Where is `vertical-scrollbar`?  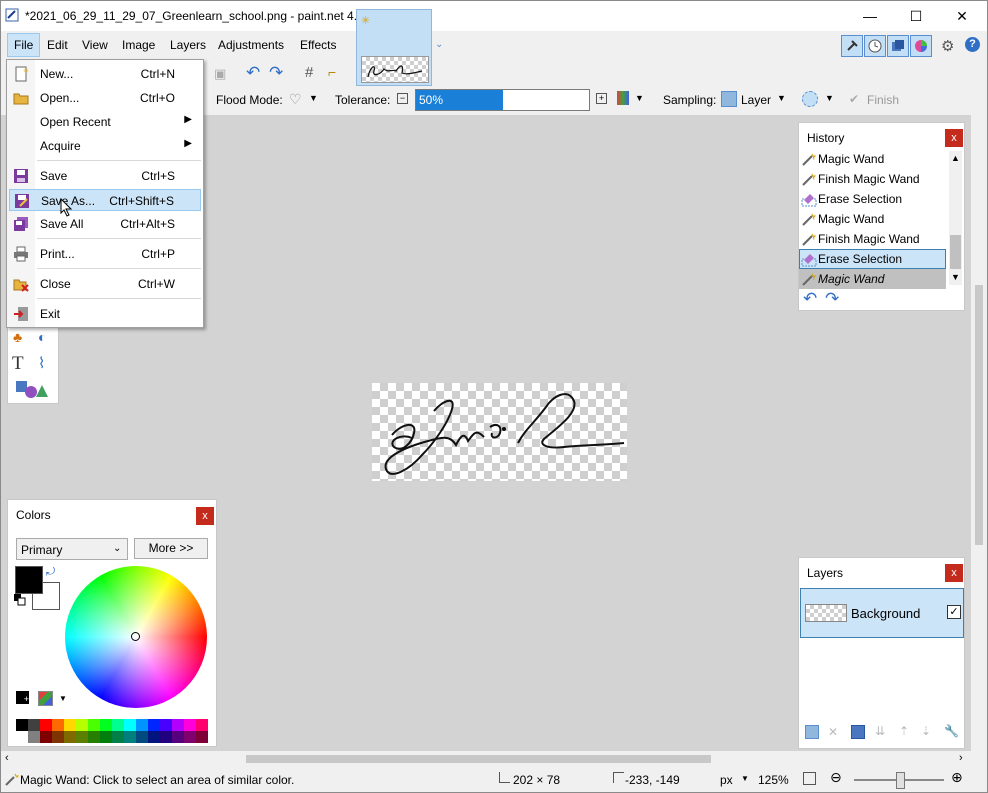
vertical-scrollbar is located at coordinates (979, 433).